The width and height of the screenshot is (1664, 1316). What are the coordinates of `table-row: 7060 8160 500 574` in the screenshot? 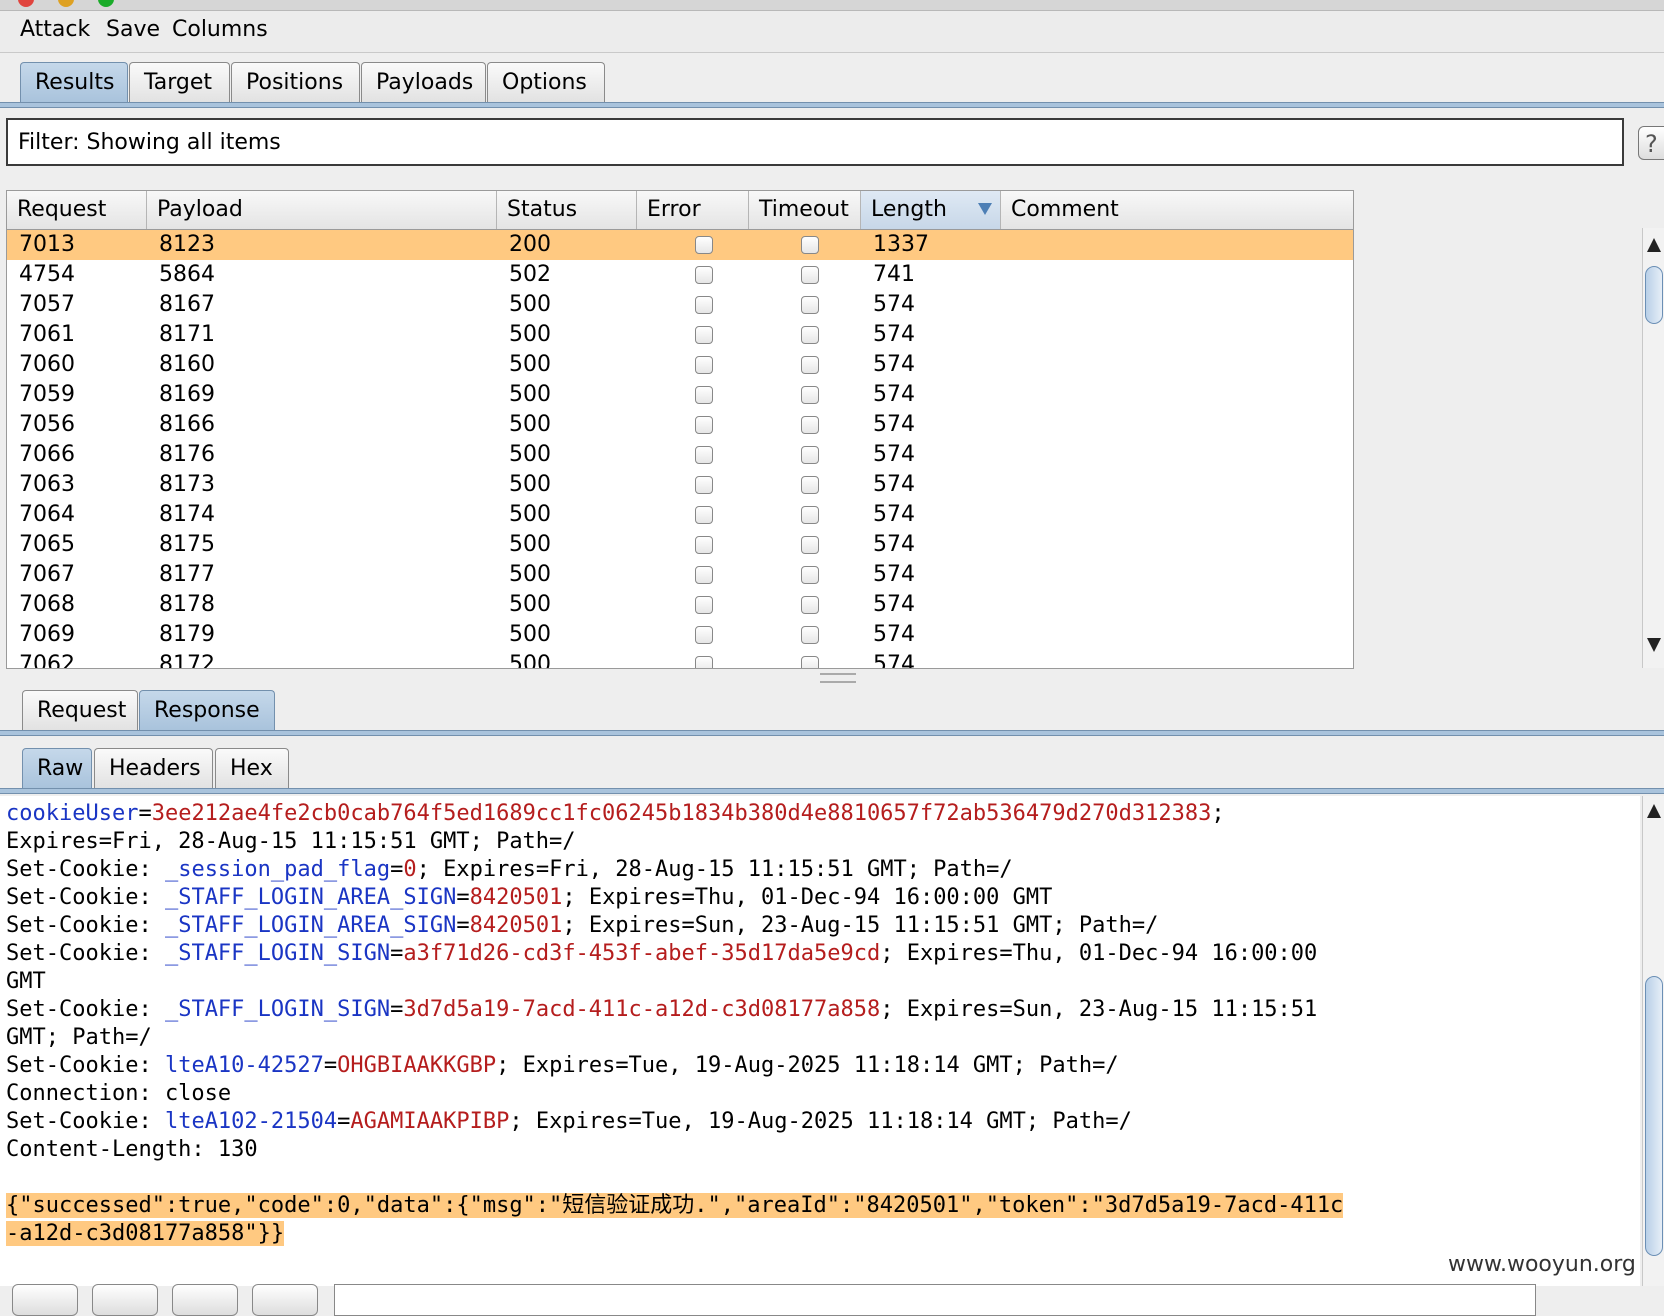 It's located at (680, 365).